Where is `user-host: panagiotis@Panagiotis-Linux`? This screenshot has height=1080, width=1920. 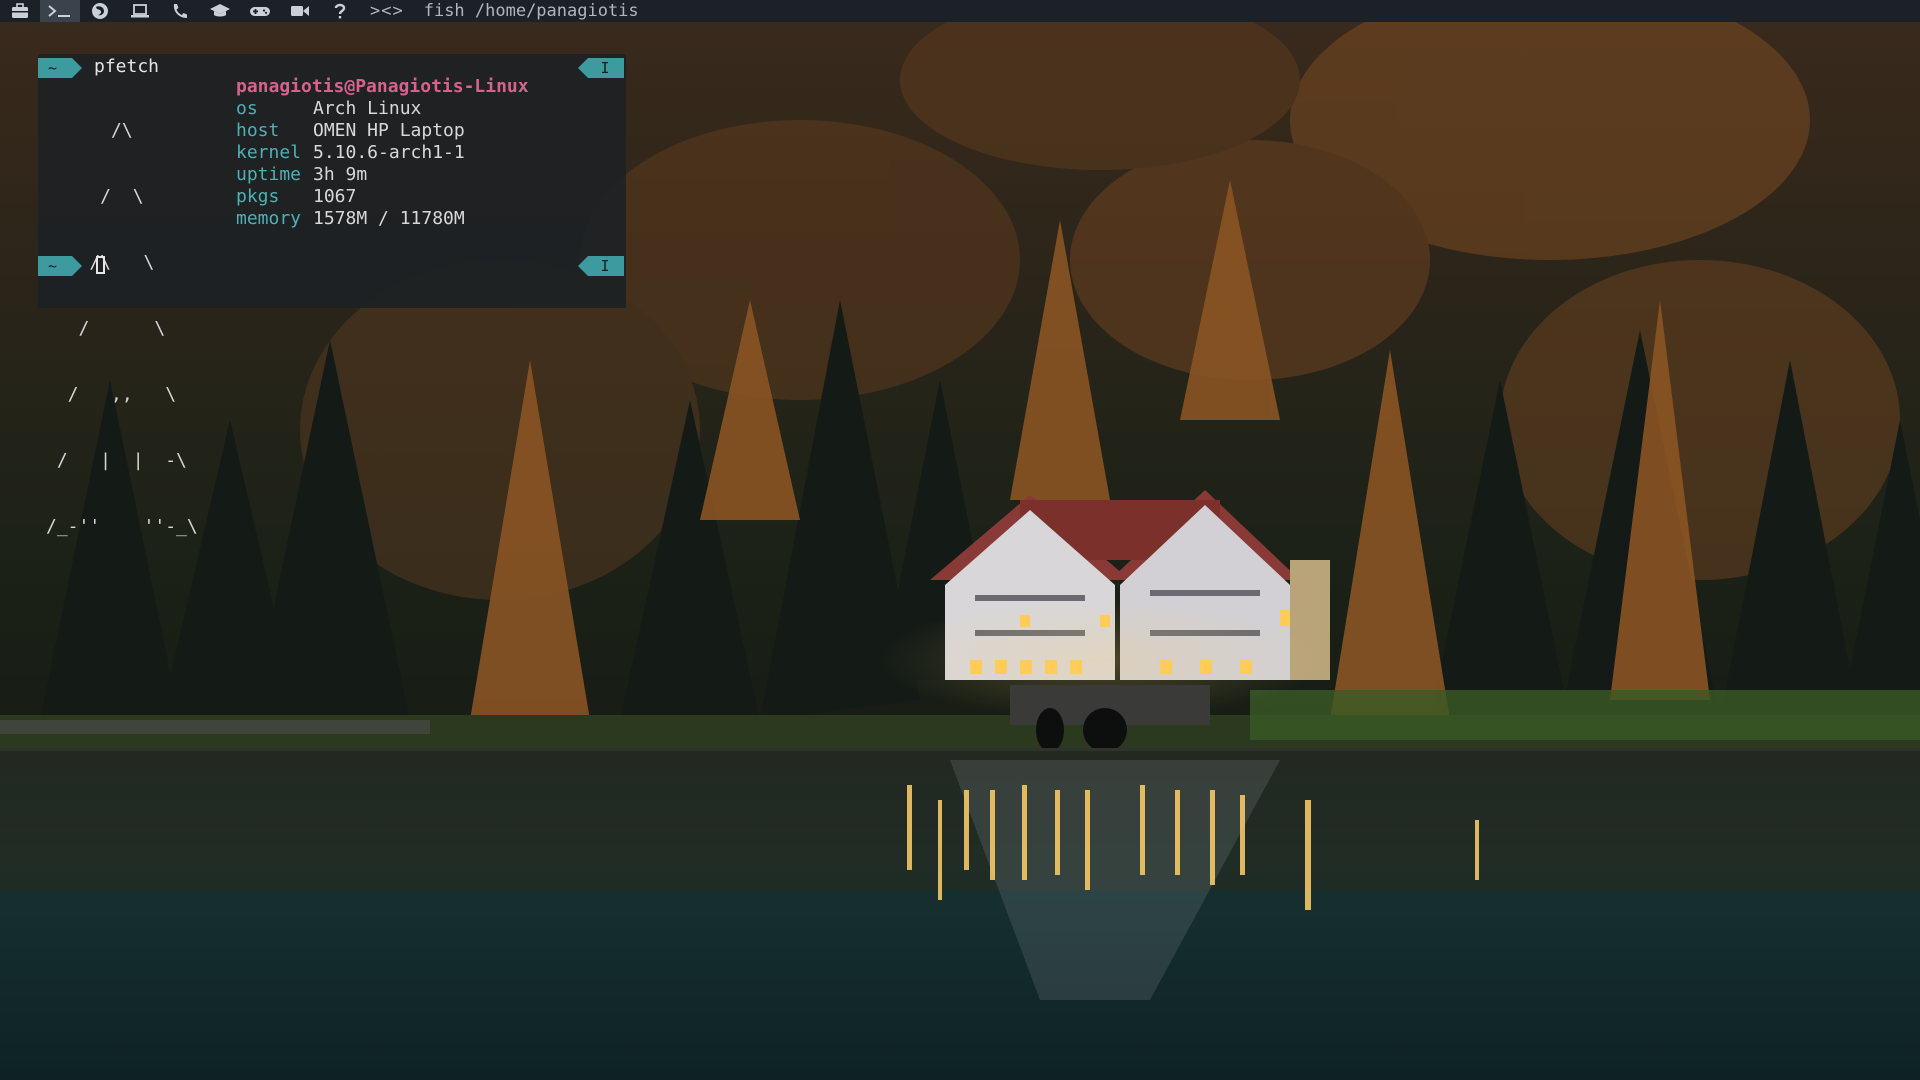
user-host: panagiotis@Panagiotis-Linux is located at coordinates (382, 86).